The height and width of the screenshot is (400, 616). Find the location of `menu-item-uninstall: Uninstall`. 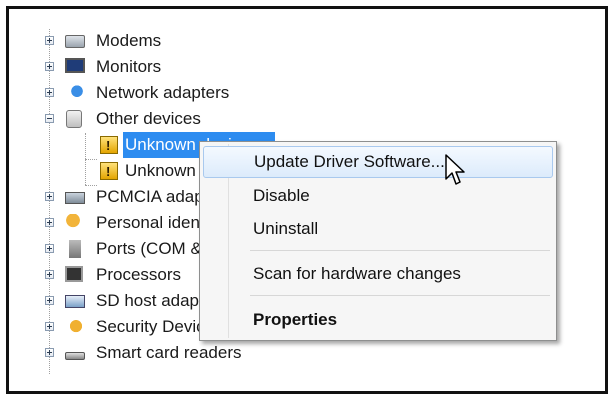

menu-item-uninstall: Uninstall is located at coordinates (378, 229).